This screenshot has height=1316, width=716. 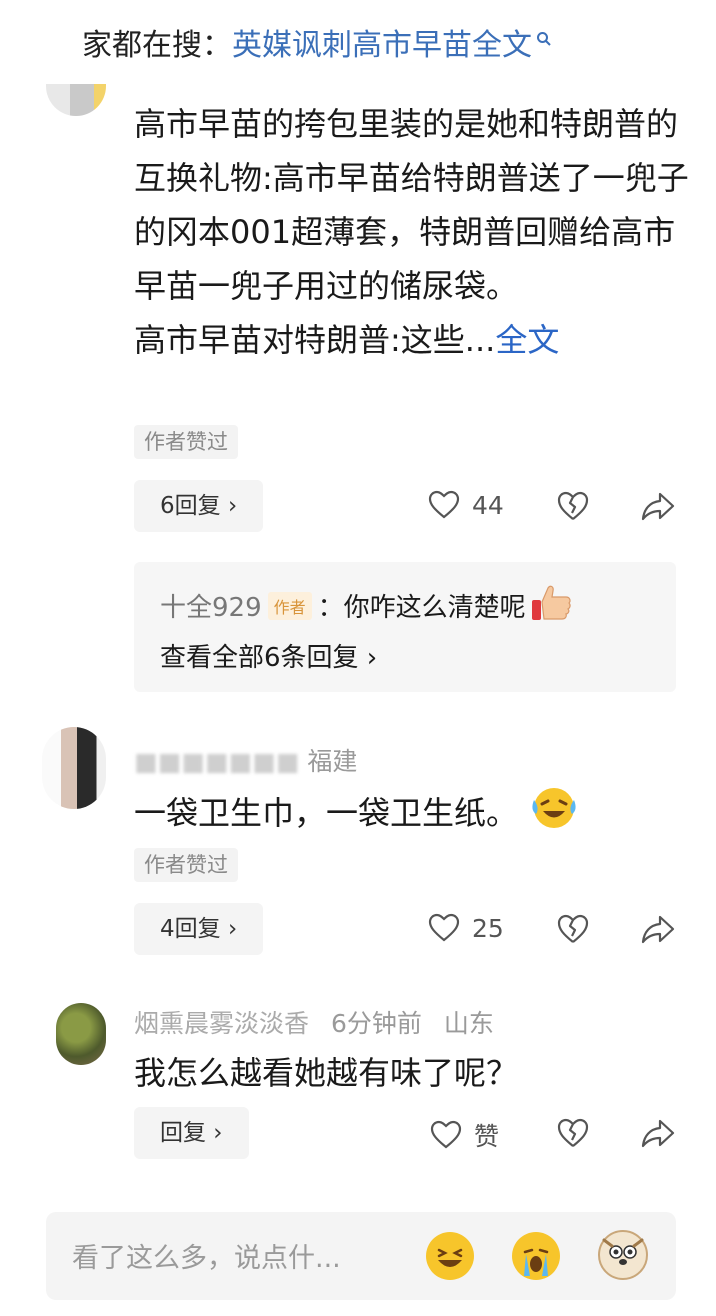 I want to click on comment-text: 一袋卫生巾，一袋卫生纸。, so click(x=414, y=815).